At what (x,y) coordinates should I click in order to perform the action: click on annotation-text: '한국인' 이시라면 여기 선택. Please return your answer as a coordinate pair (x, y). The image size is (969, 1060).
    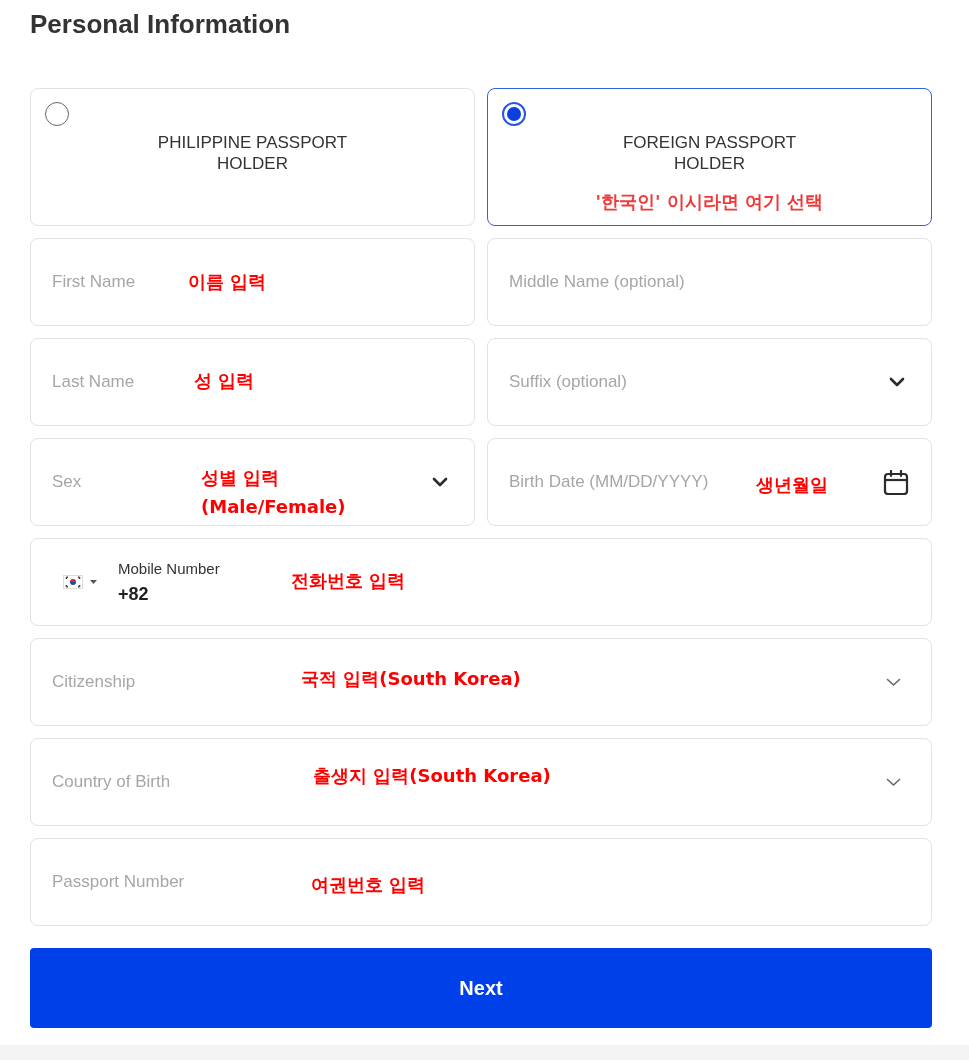
    Looking at the image, I should click on (709, 202).